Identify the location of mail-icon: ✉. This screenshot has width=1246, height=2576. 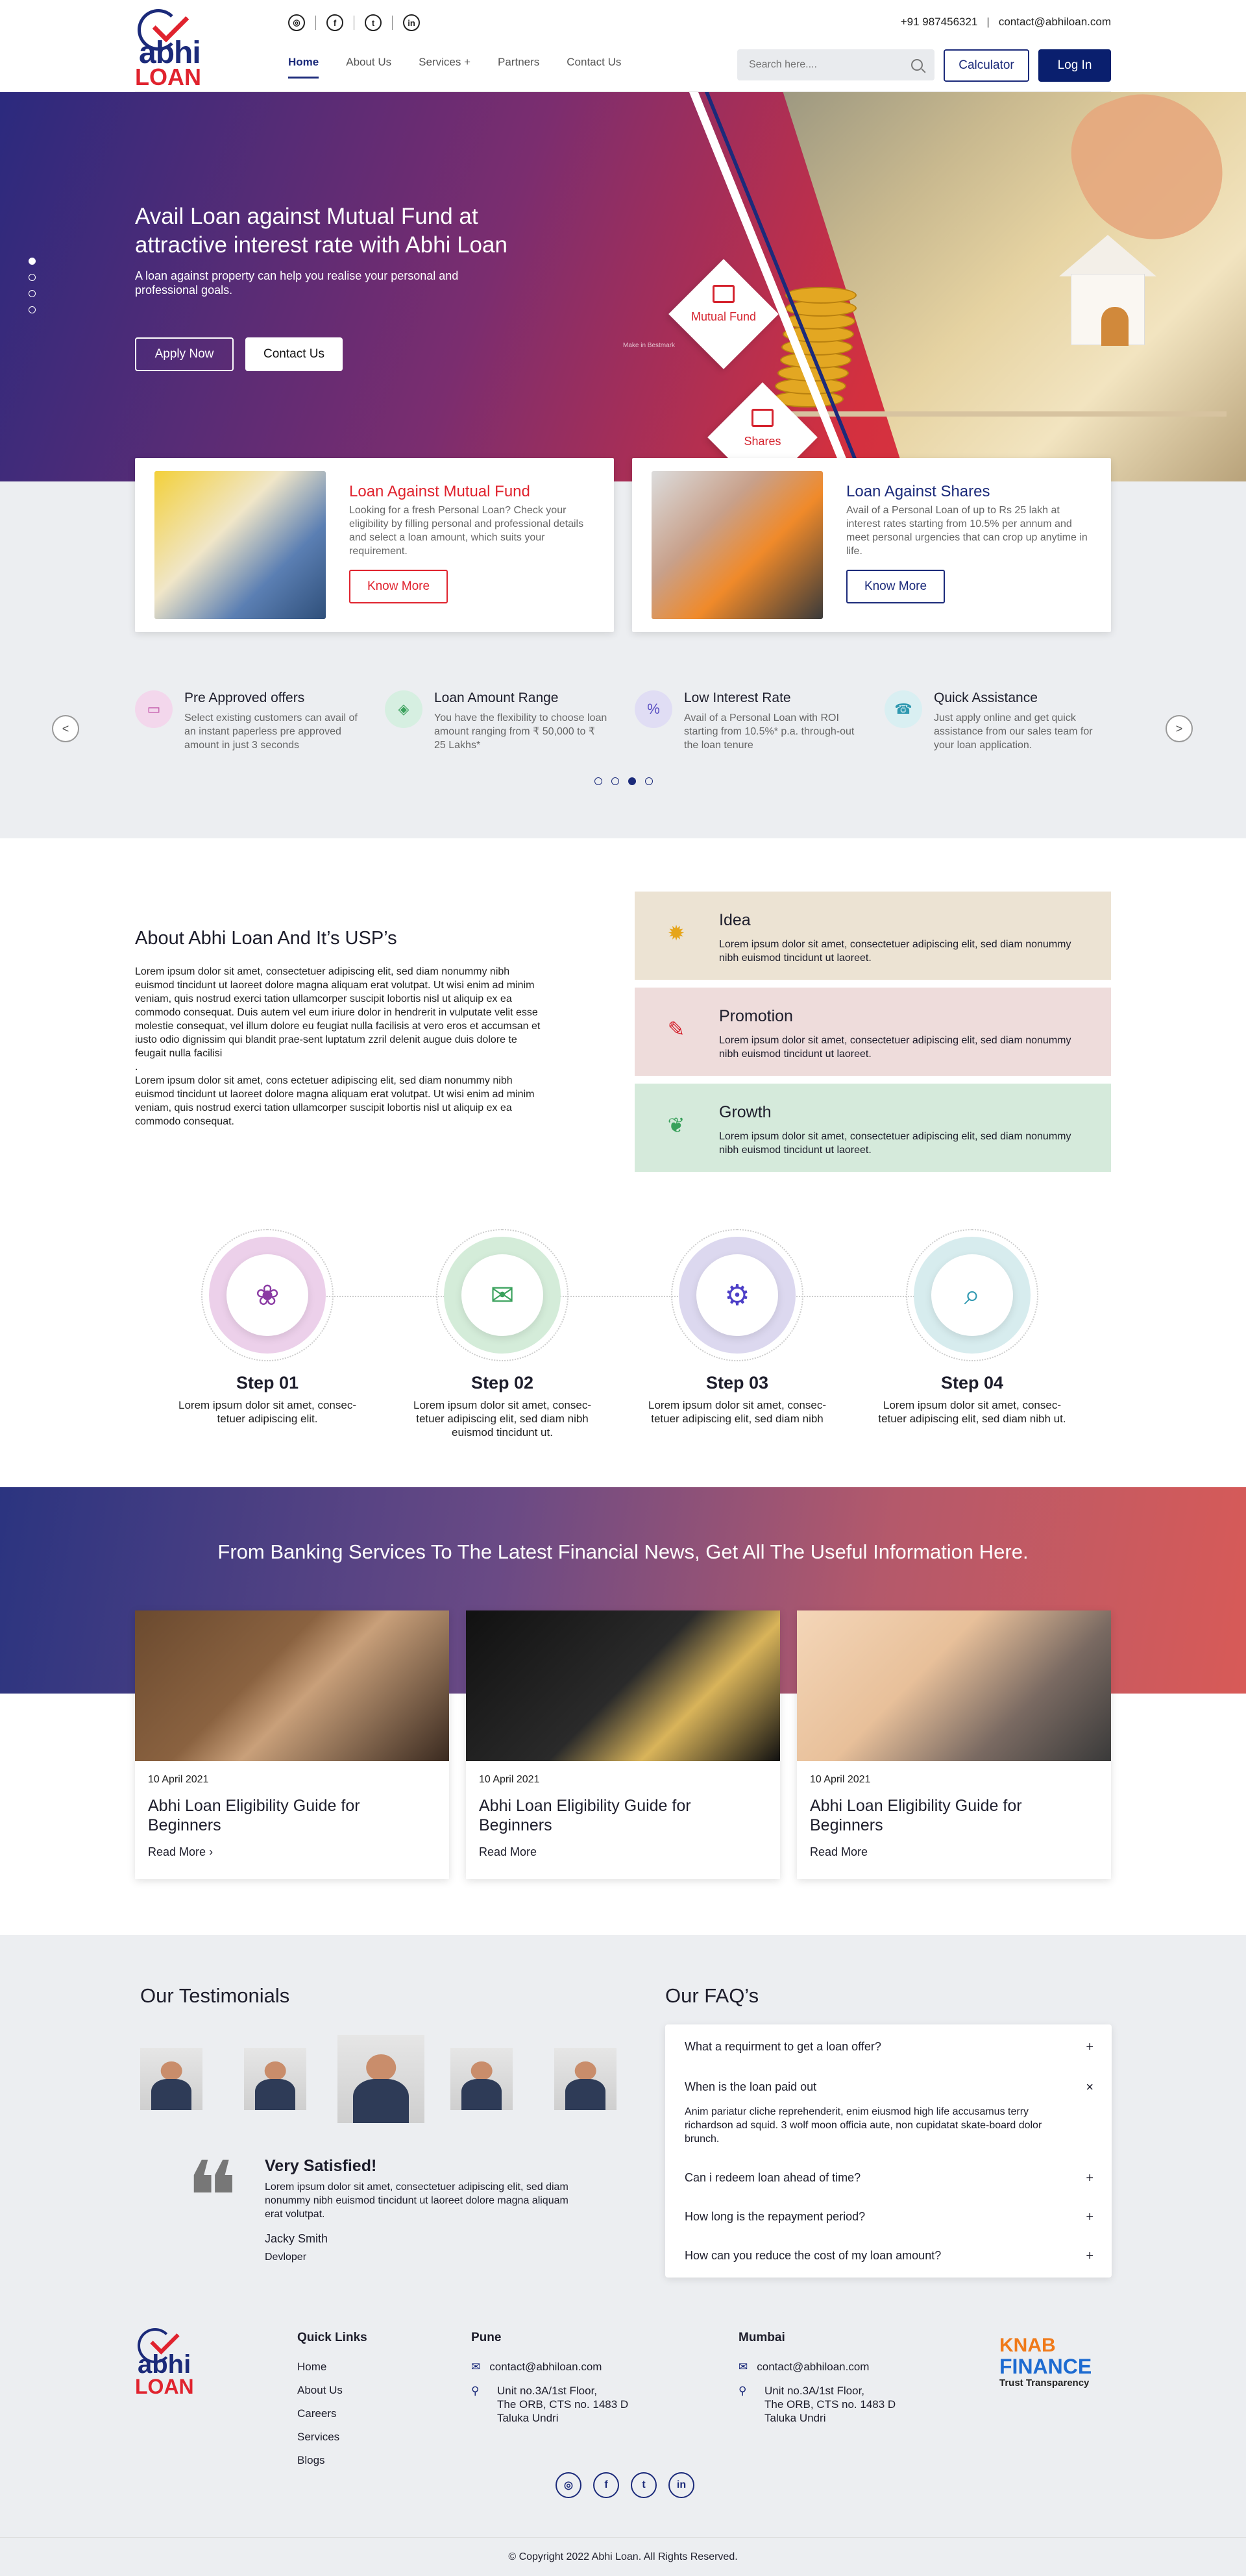
(744, 2367).